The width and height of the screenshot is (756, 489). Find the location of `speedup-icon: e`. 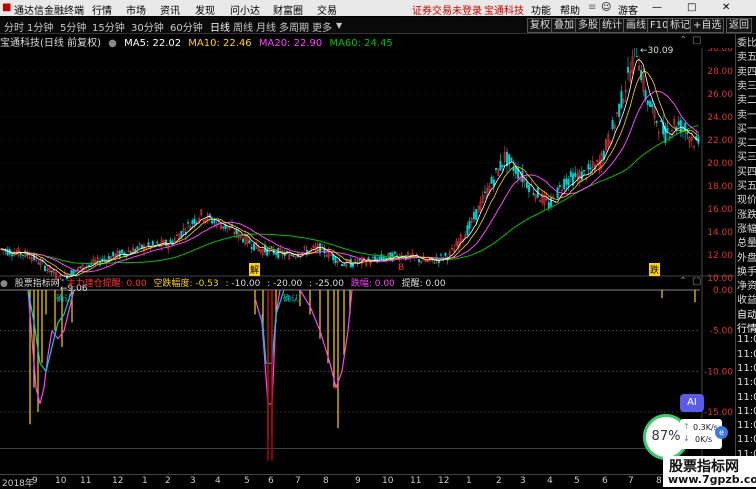

speedup-icon: e is located at coordinates (721, 432).